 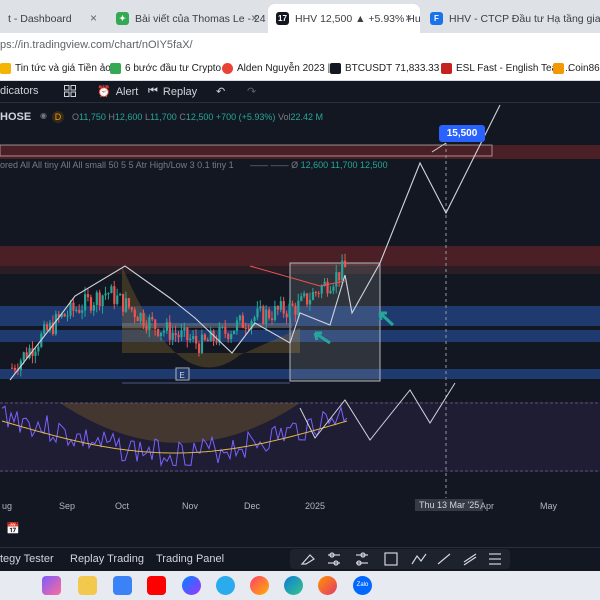 What do you see at coordinates (13, 528) in the screenshot?
I see `date-range-icon: 📅` at bounding box center [13, 528].